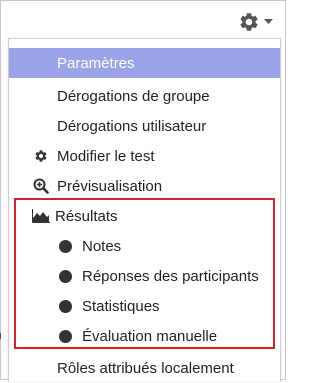  I want to click on menu-item-derogations-groupe: Dérogations de groupe, so click(144, 96).